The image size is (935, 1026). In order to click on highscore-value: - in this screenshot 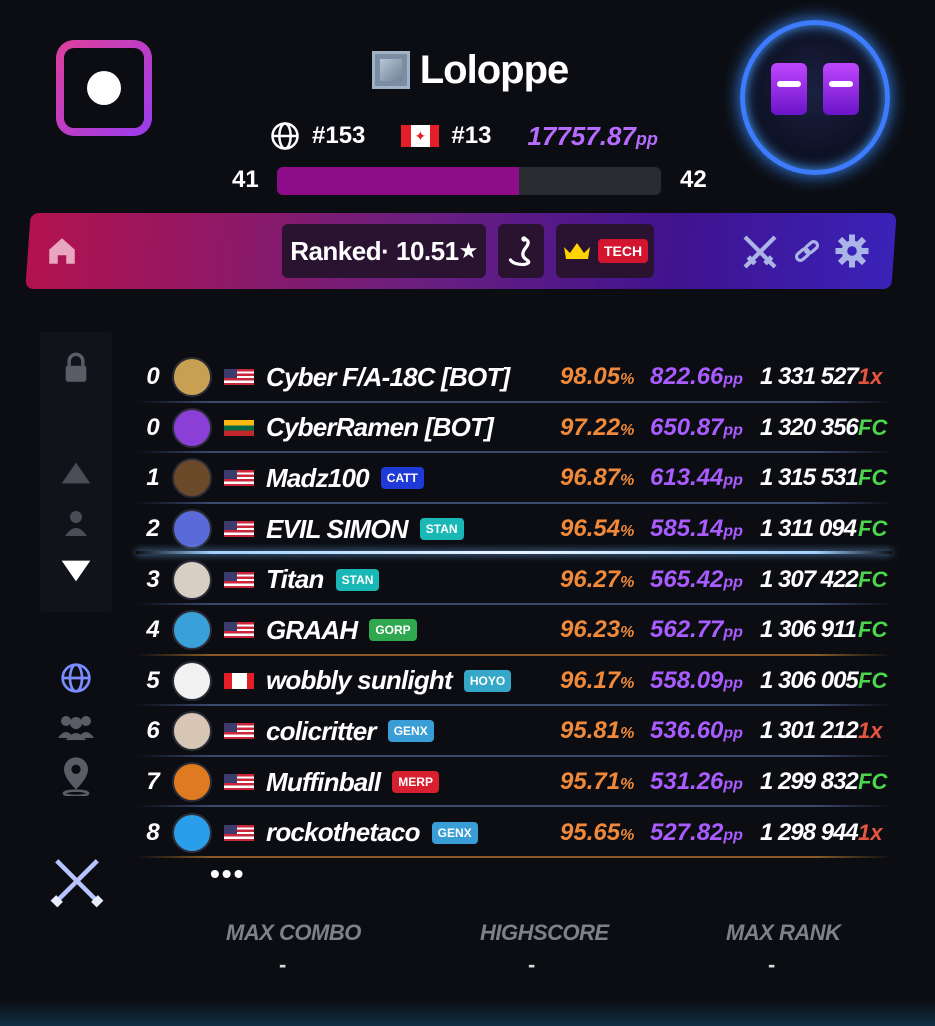, I will do `click(532, 964)`.